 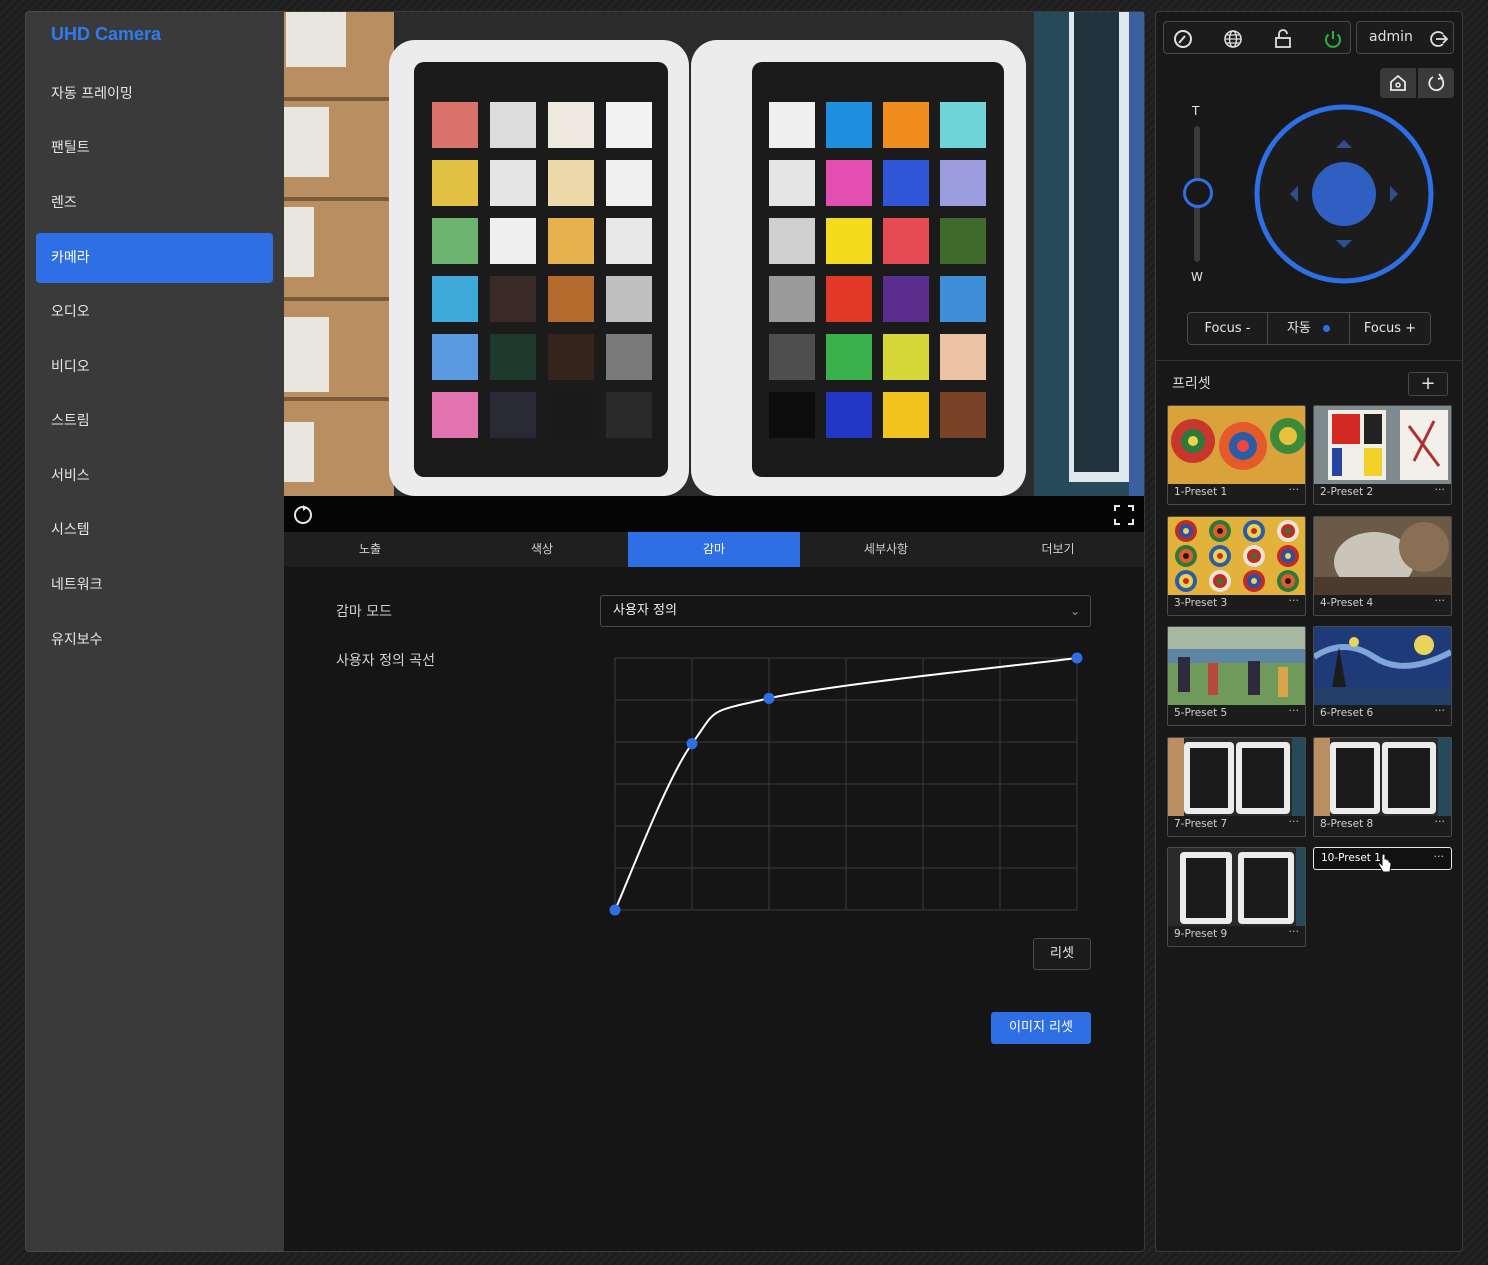 What do you see at coordinates (714, 514) in the screenshot?
I see `video-controls-bar` at bounding box center [714, 514].